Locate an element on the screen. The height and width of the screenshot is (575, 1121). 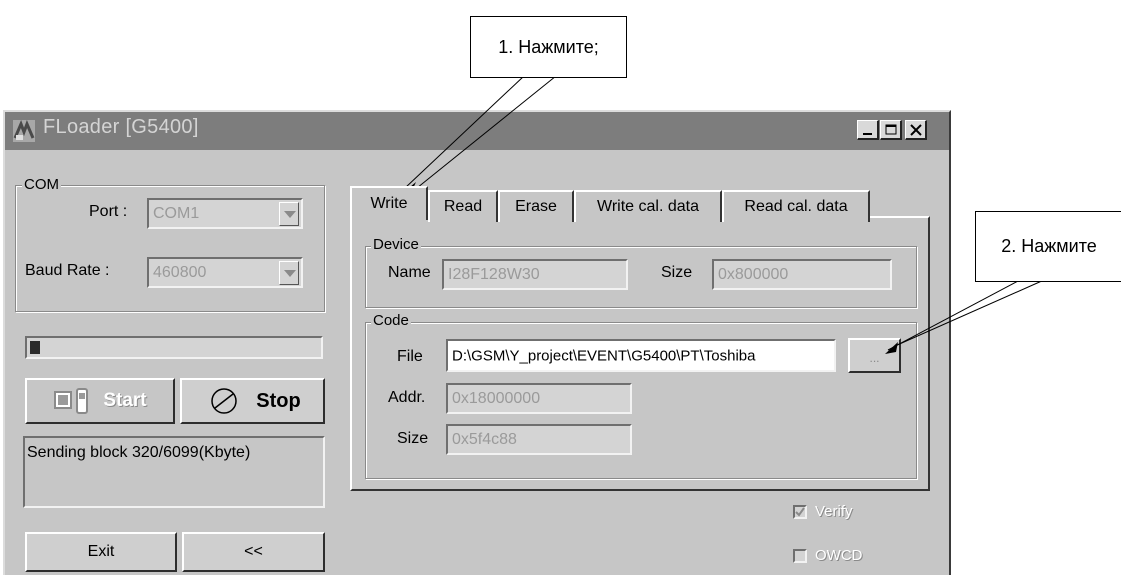
tab-write: Write is located at coordinates (389, 203).